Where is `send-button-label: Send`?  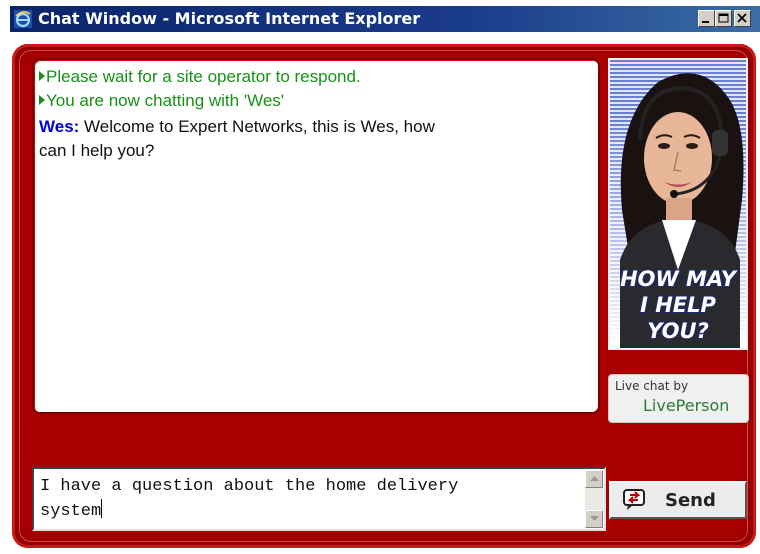 send-button-label: Send is located at coordinates (690, 500).